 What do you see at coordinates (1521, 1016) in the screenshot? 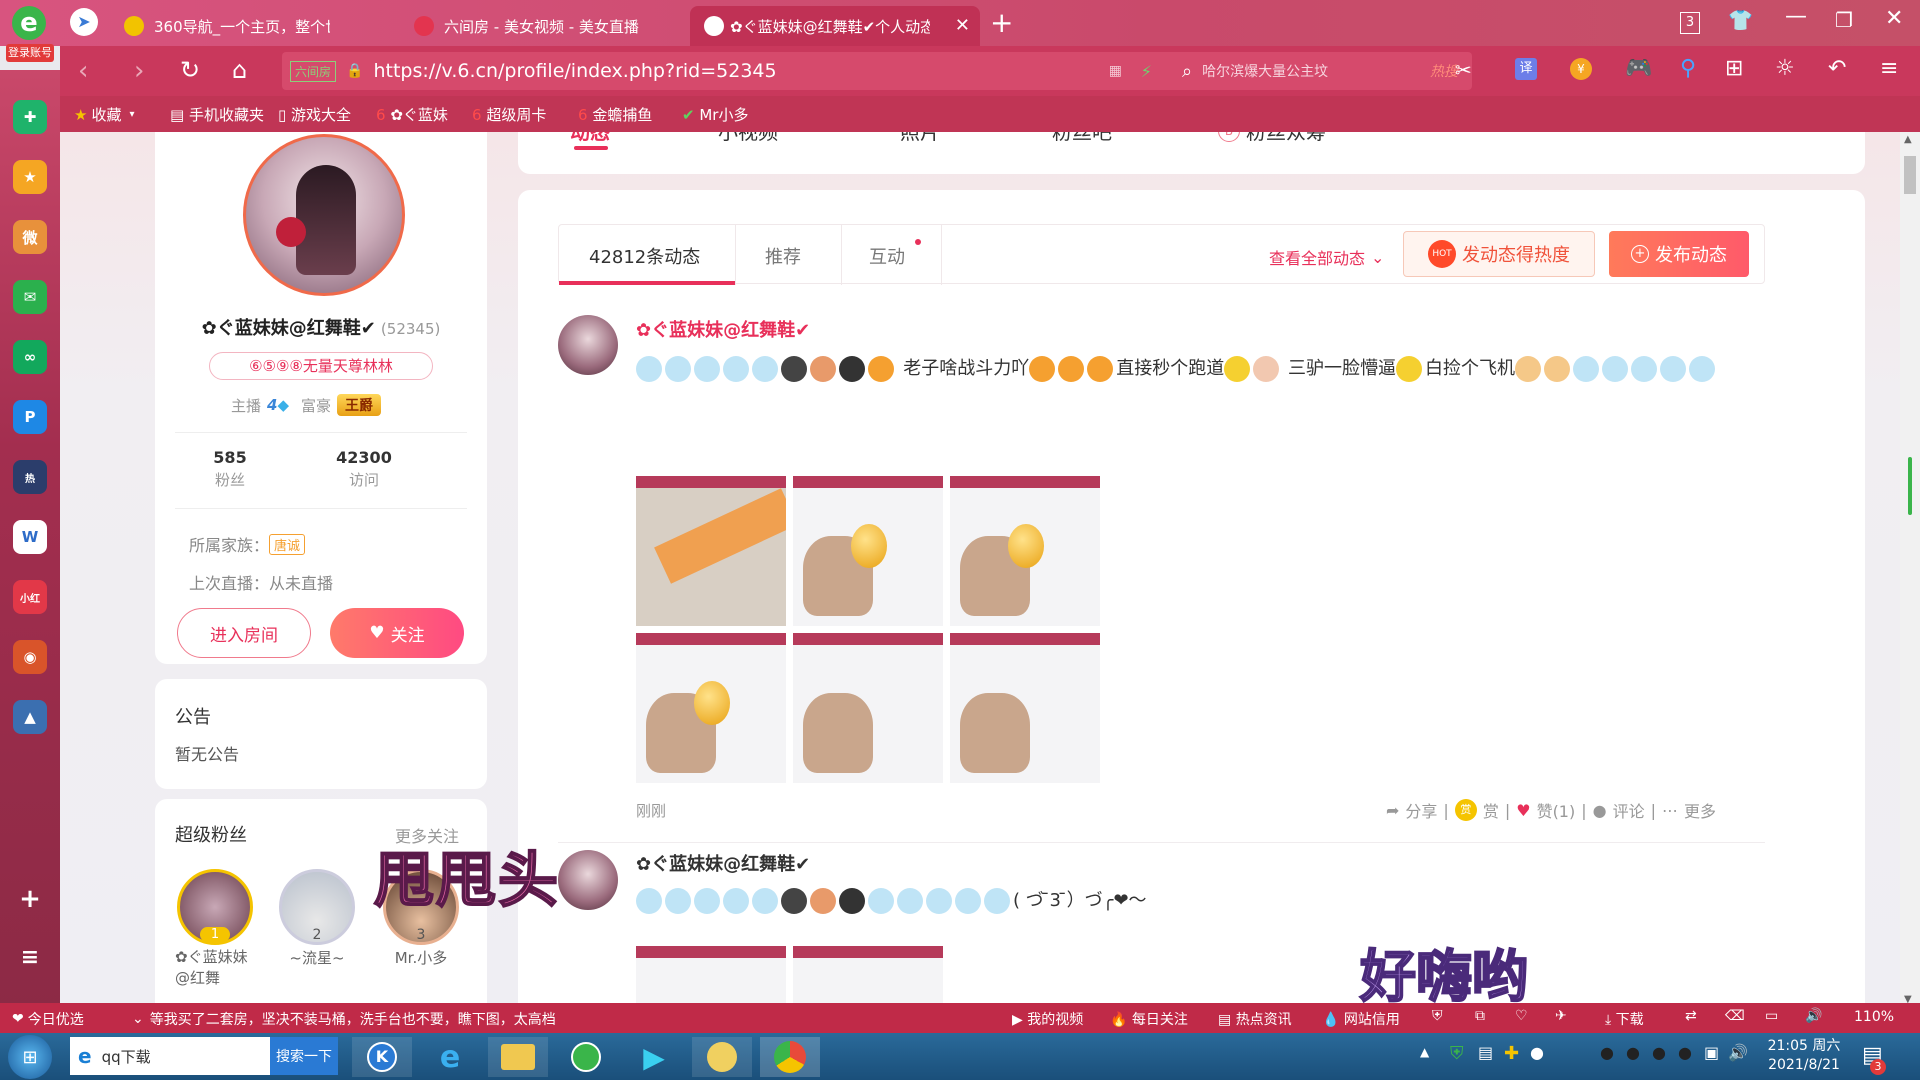
I see `heartbeat-icon: ♡` at bounding box center [1521, 1016].